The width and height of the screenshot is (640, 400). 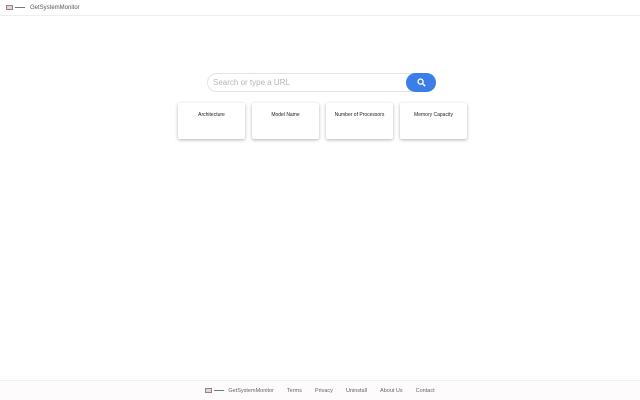 I want to click on search-input, so click(x=308, y=82).